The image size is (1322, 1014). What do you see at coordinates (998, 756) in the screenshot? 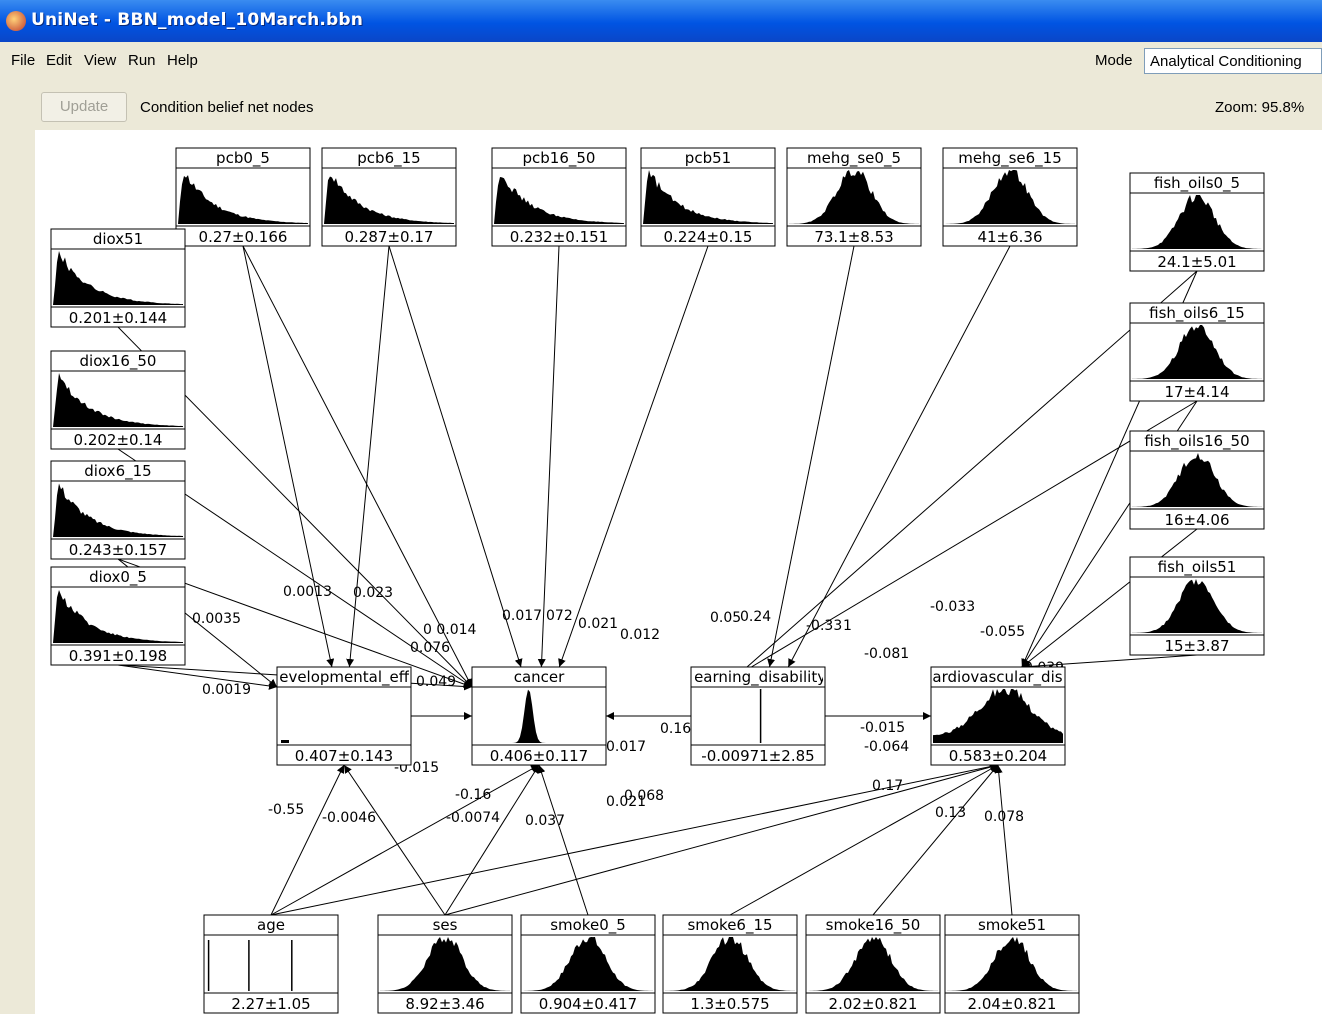
I see `node-stat: 0.583±0.204` at bounding box center [998, 756].